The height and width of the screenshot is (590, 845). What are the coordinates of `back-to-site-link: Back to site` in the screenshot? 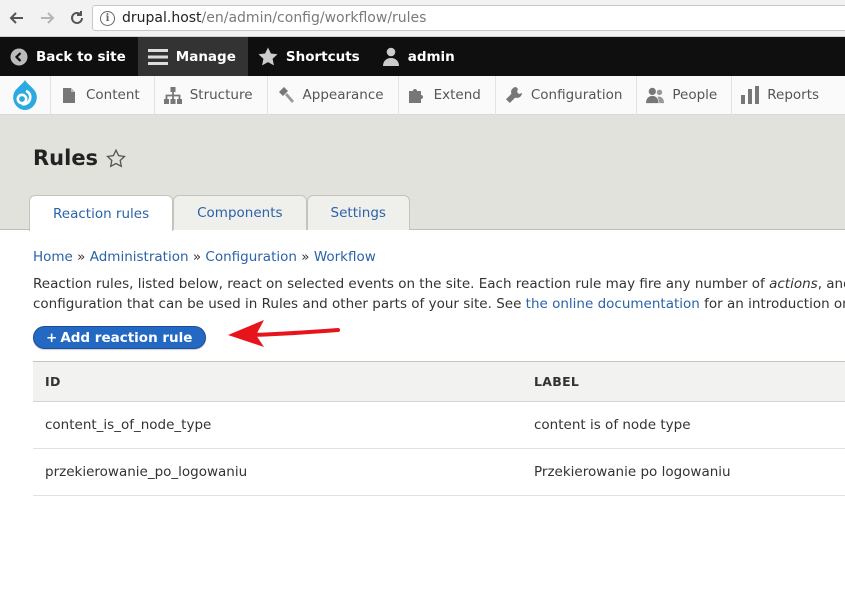 It's located at (69, 56).